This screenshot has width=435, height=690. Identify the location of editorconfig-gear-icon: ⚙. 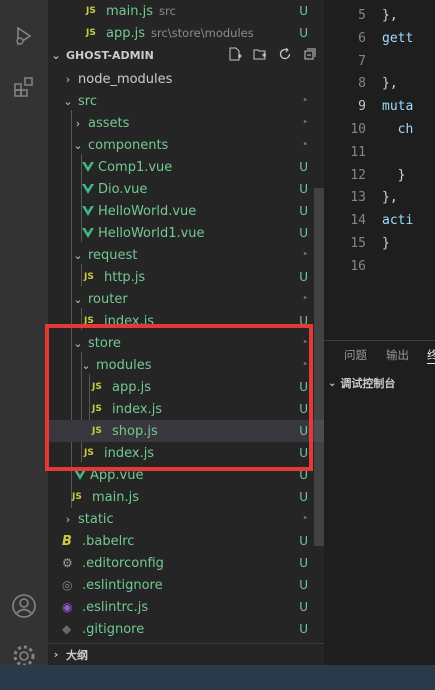
(67, 563).